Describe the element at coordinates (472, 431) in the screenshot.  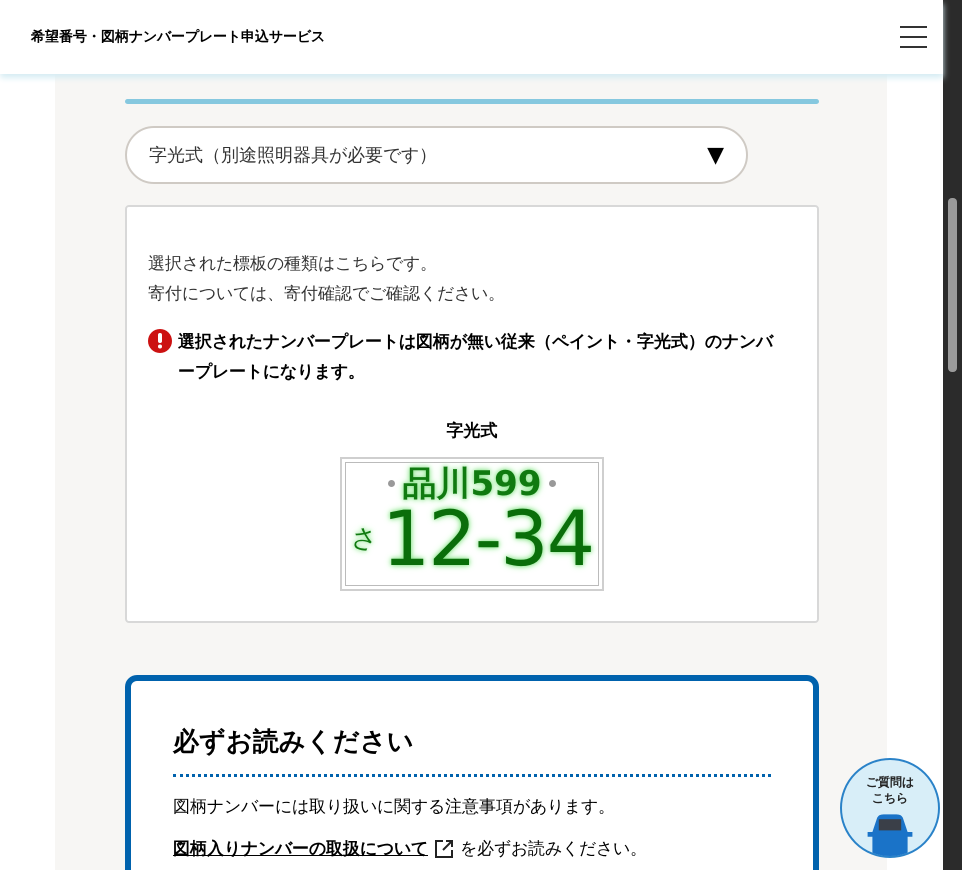
I see `plate-type-label: 字光式` at that location.